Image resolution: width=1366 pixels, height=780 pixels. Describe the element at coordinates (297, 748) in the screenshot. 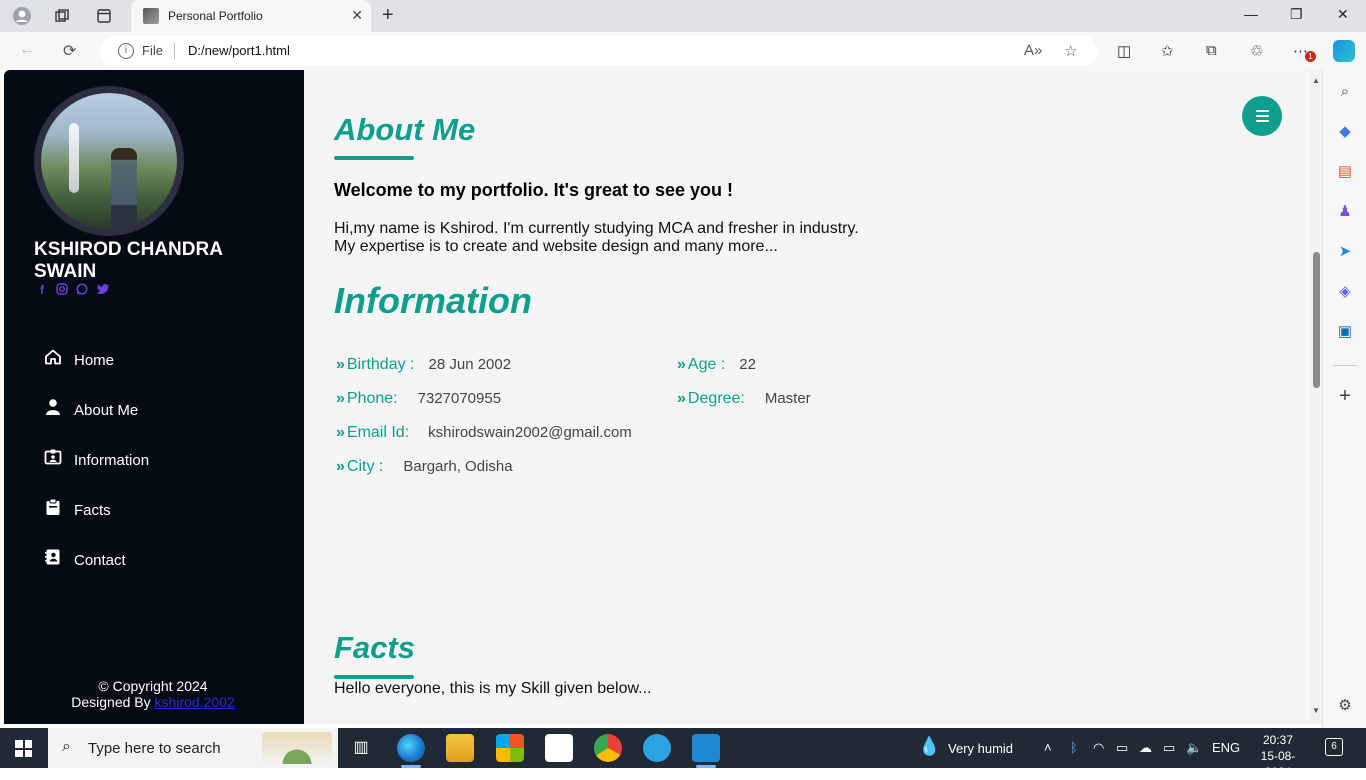

I see `search-highlight-image` at that location.